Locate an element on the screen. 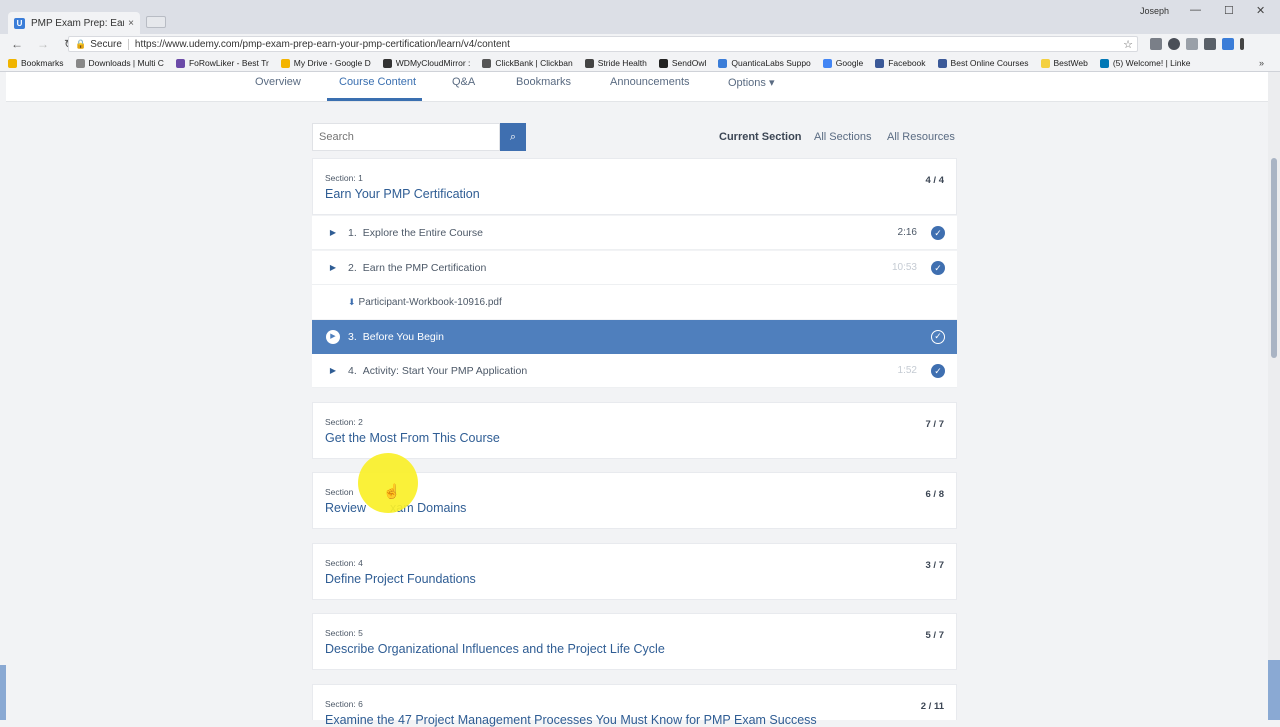  new-tab-button is located at coordinates (156, 22).